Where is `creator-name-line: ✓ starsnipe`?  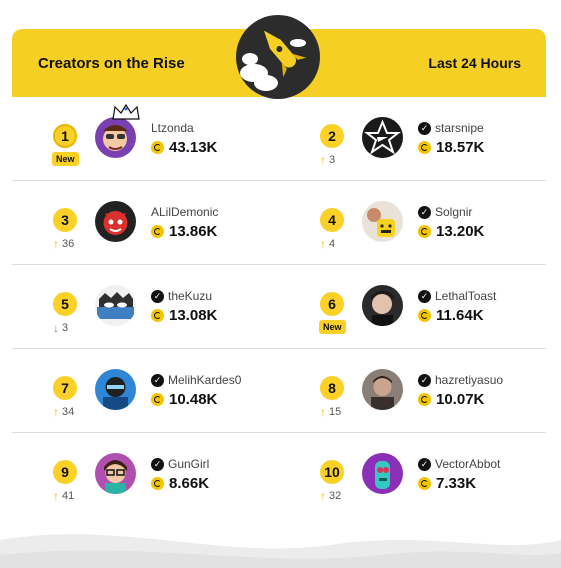
creator-name-line: ✓ starsnipe is located at coordinates (451, 128).